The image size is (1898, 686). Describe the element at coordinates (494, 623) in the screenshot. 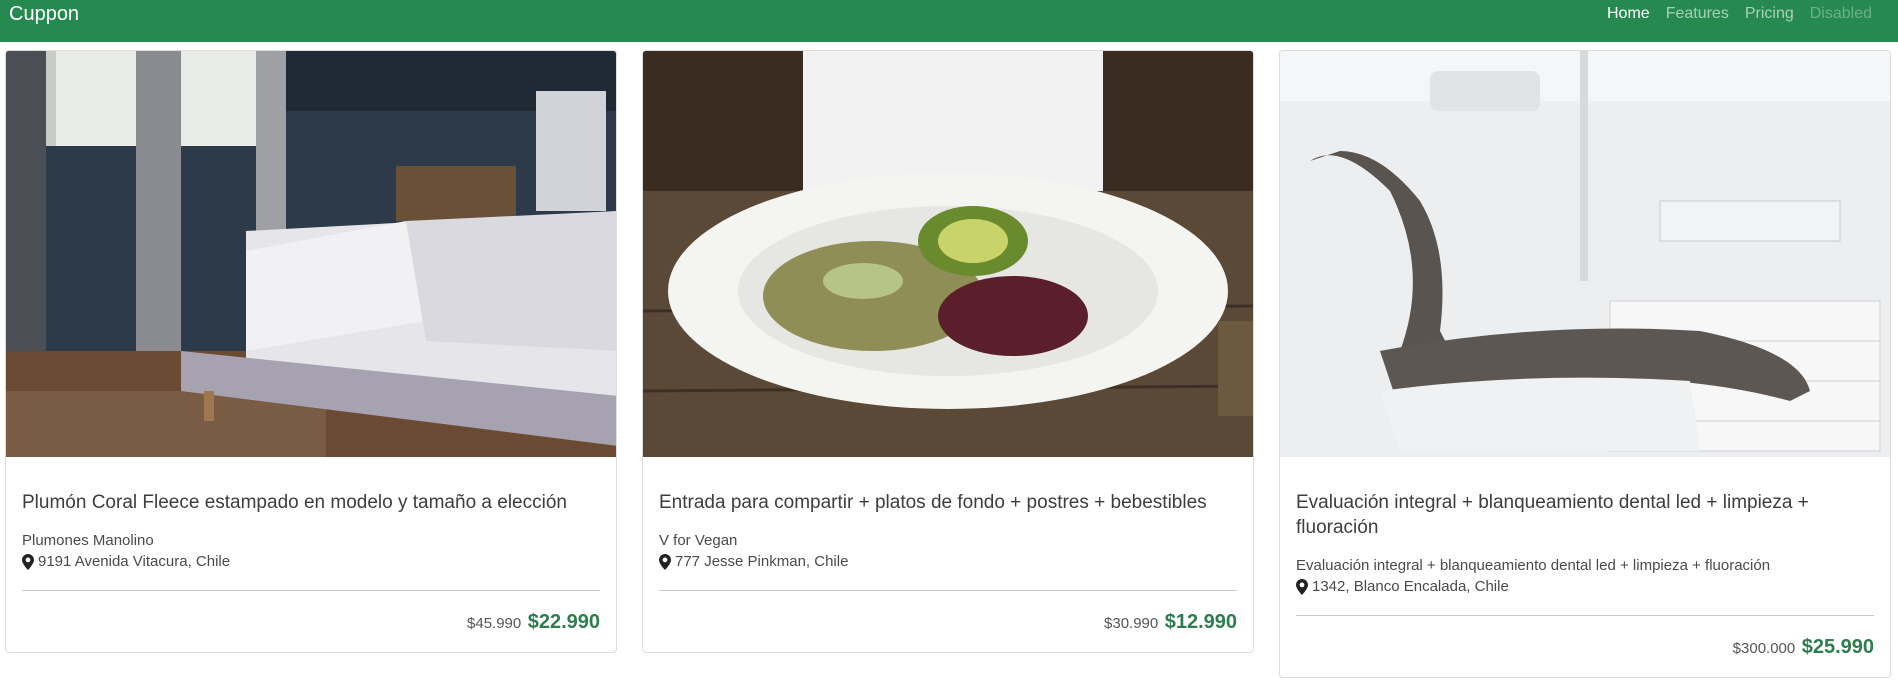

I see `old-price: $45.990` at that location.